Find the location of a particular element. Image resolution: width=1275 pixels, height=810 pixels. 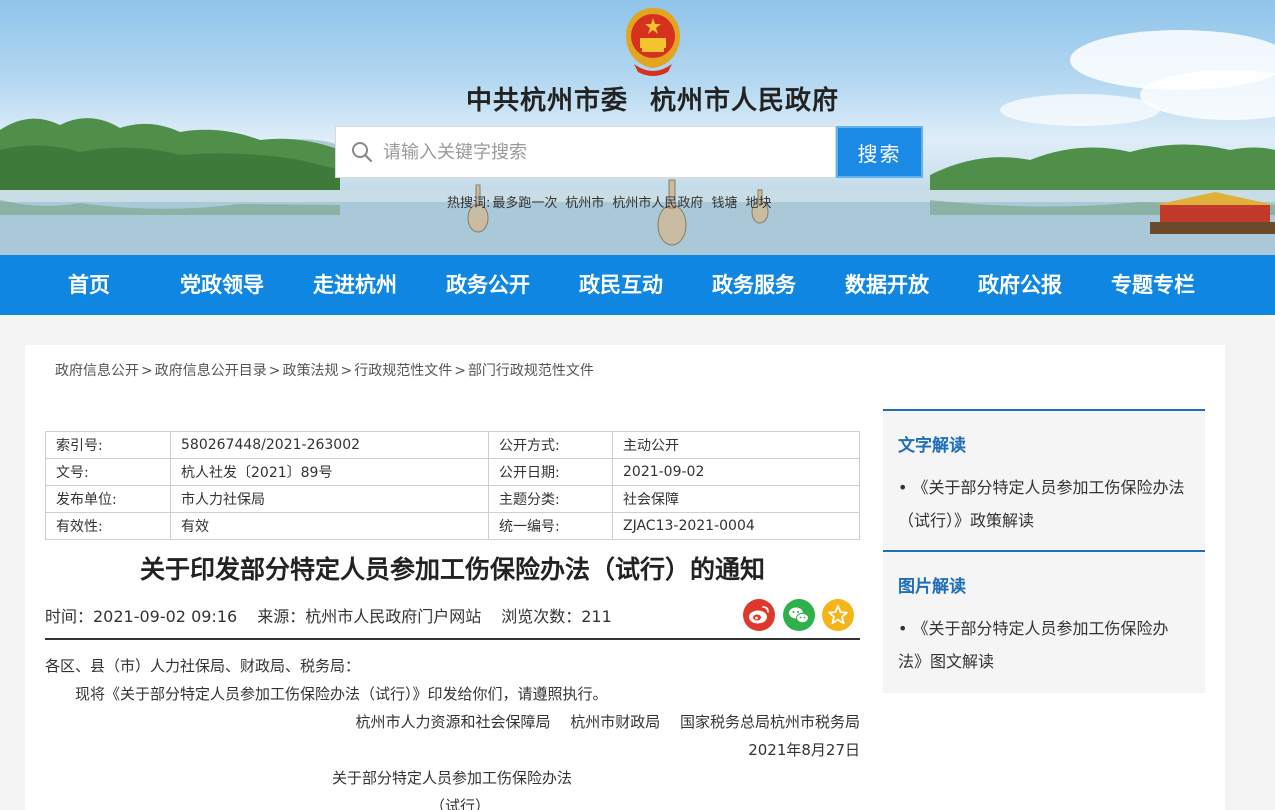

nav-item-services: 政务服务 is located at coordinates (754, 285).